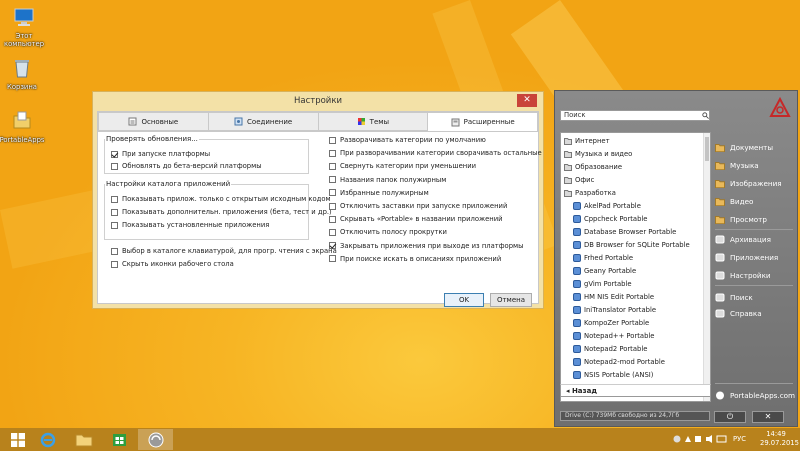 This screenshot has width=800, height=451. I want to click on sidebar-label: Приложения, so click(754, 257).